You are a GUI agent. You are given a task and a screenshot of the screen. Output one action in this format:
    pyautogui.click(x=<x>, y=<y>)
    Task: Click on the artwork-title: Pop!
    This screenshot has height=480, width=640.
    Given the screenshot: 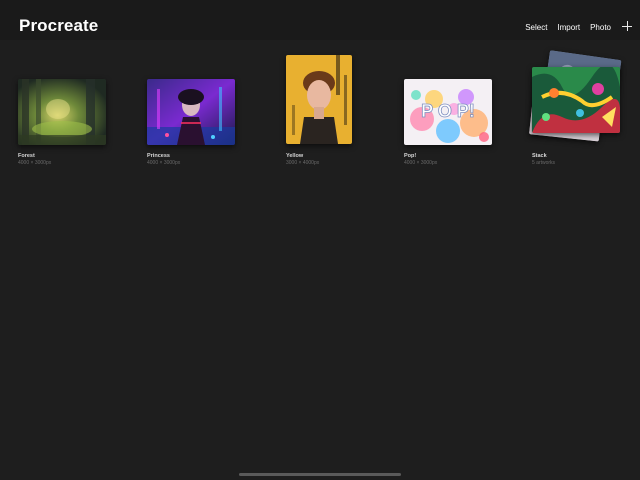 What is the action you would take?
    pyautogui.click(x=410, y=156)
    